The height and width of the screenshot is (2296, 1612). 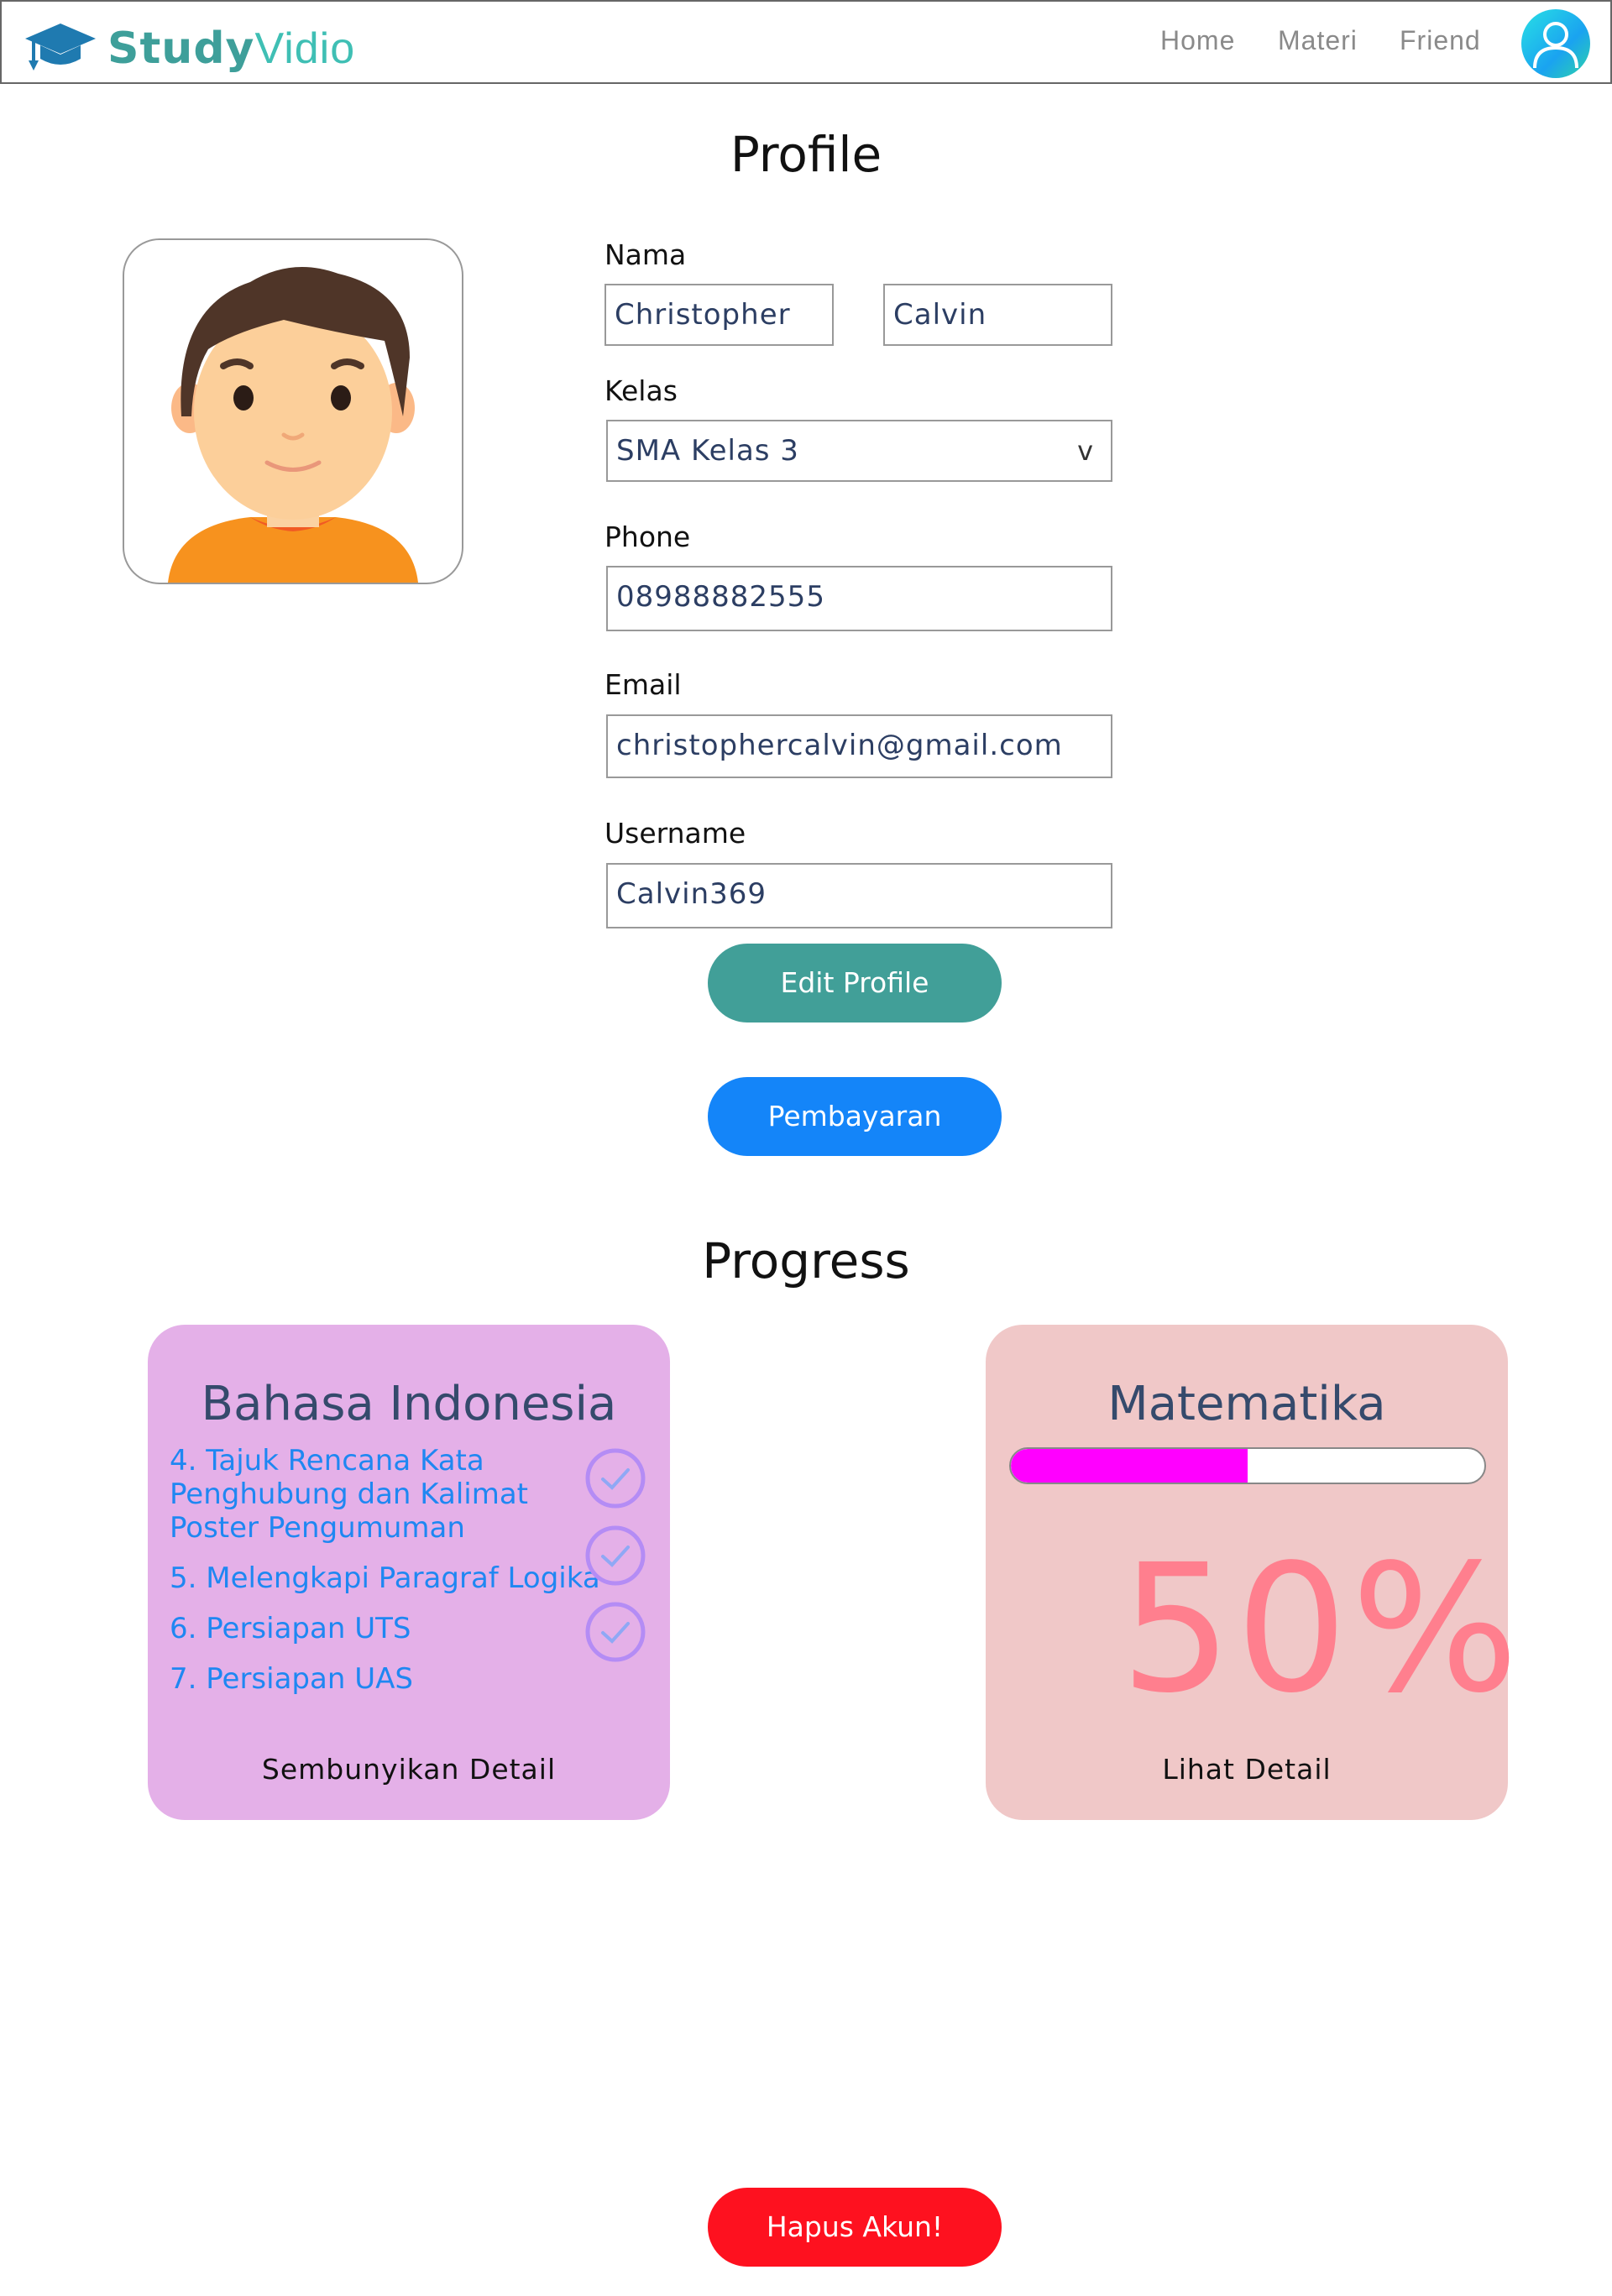 I want to click on lesson-item: 7. Persiapan UAS, so click(x=291, y=1679).